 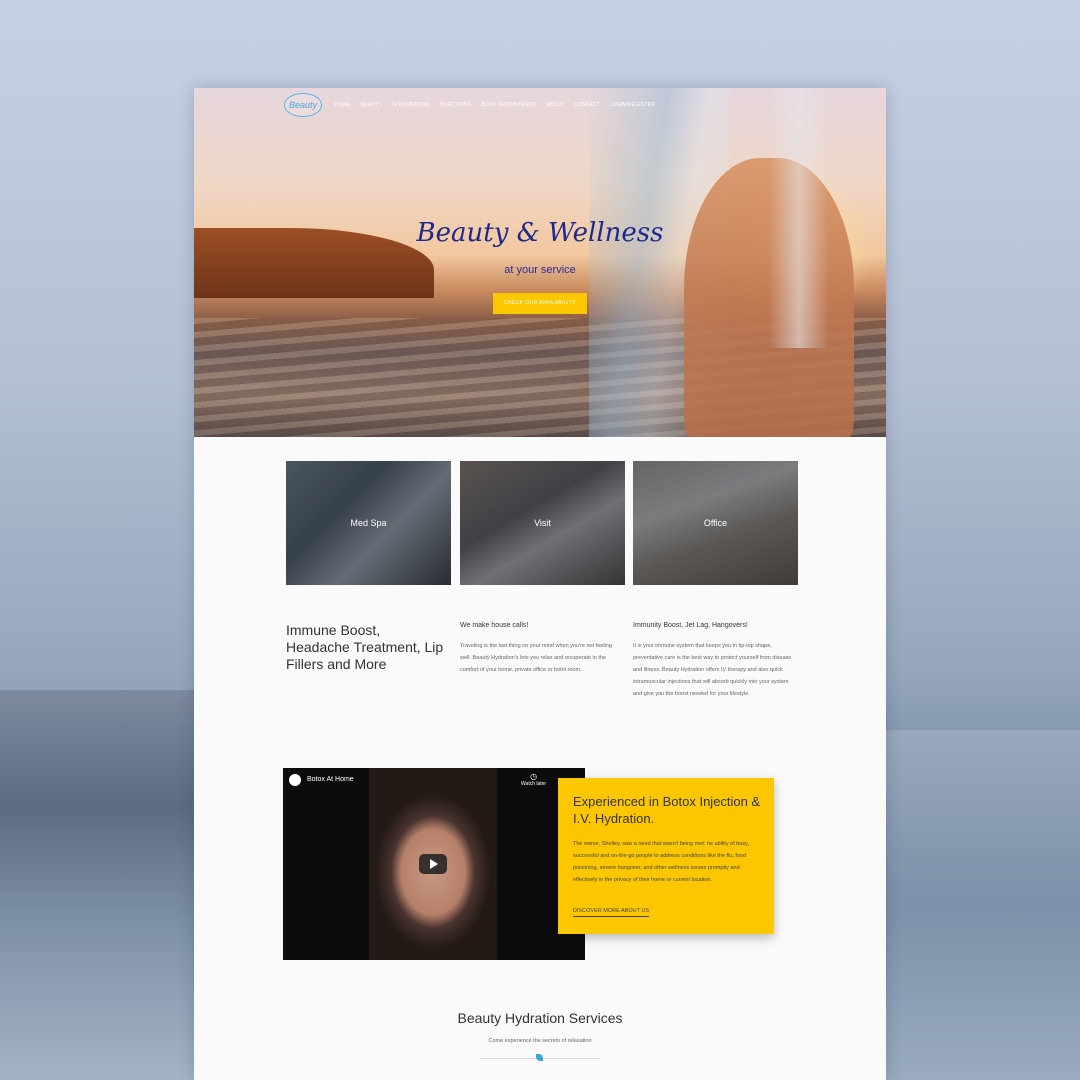 I want to click on card-visit: Visit, so click(x=542, y=523).